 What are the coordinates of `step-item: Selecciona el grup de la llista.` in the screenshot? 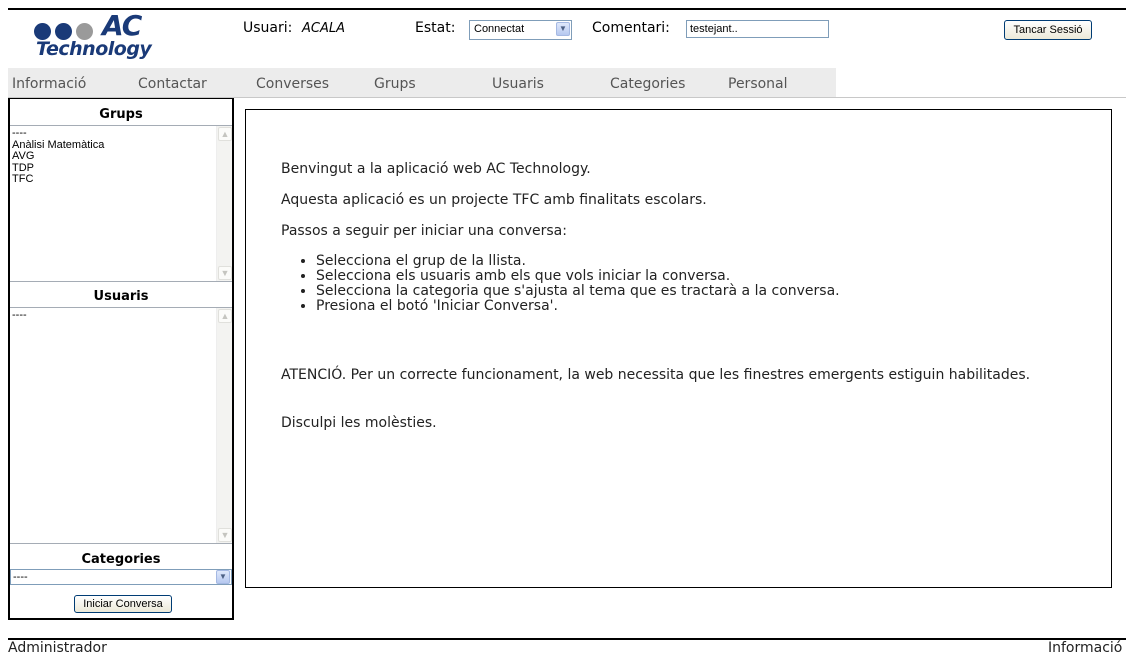 It's located at (578, 261).